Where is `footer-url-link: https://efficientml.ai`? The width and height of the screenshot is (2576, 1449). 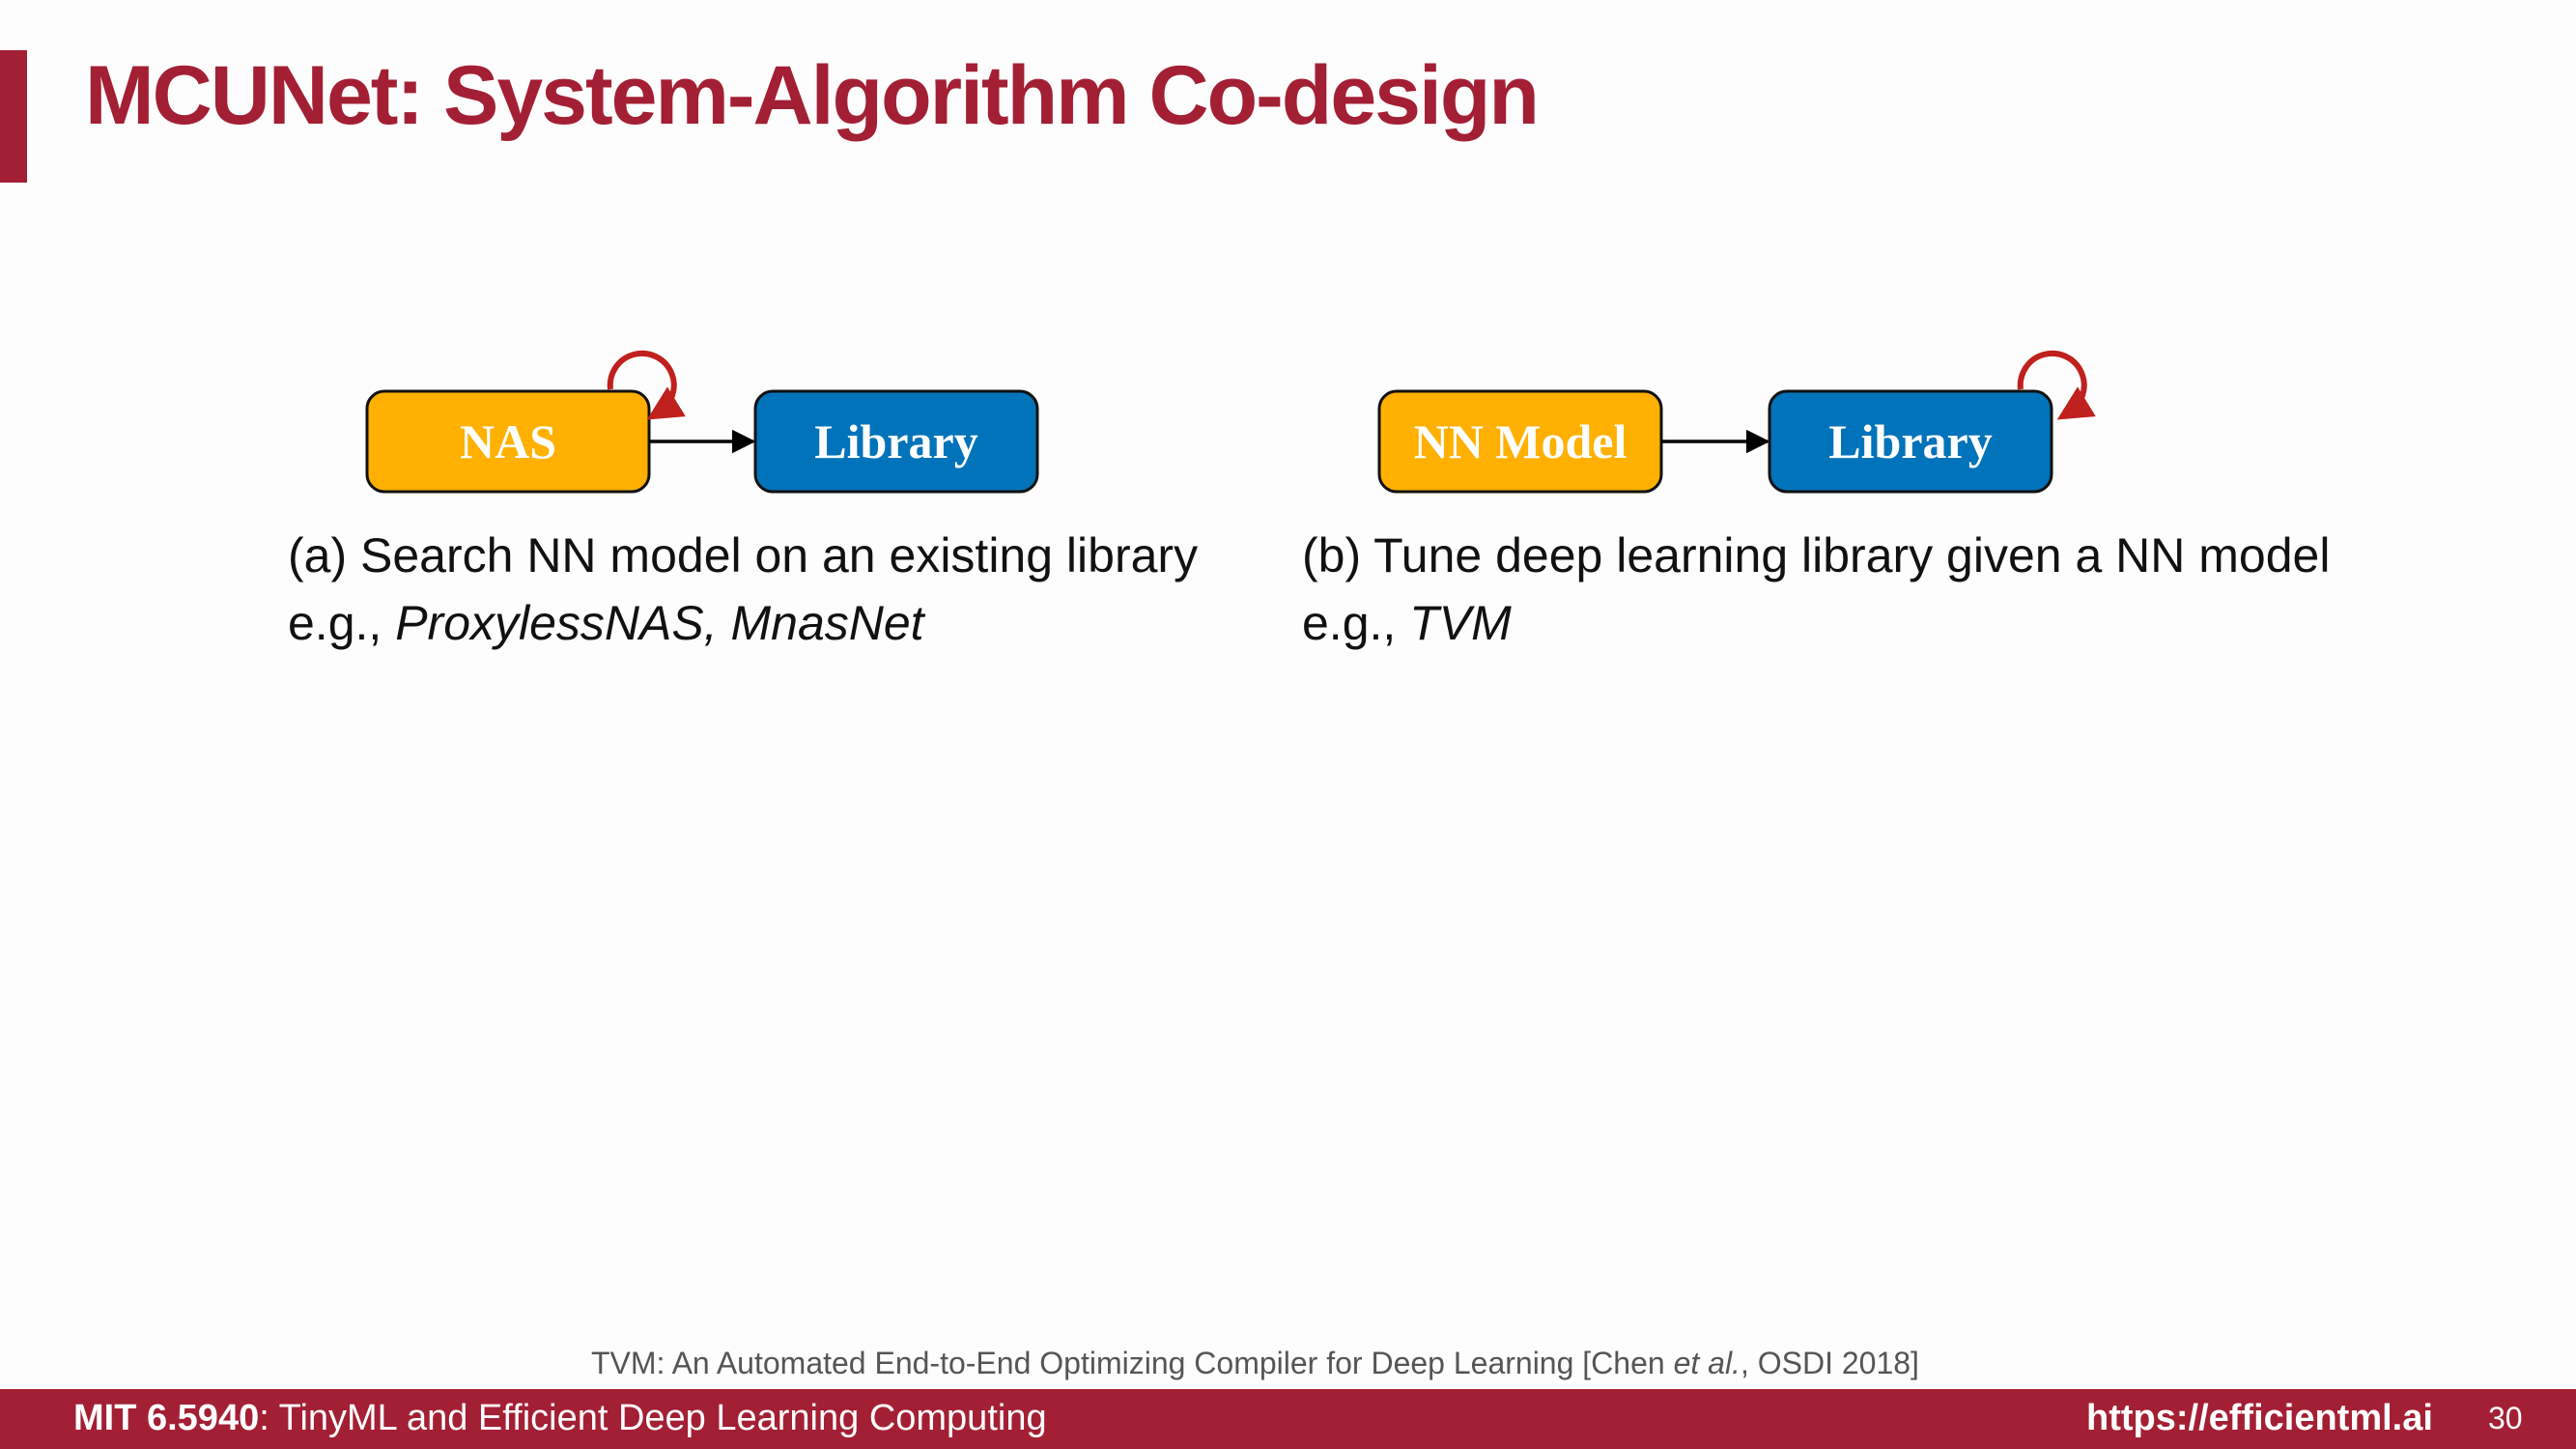
footer-url-link: https://efficientml.ai is located at coordinates (2259, 1418).